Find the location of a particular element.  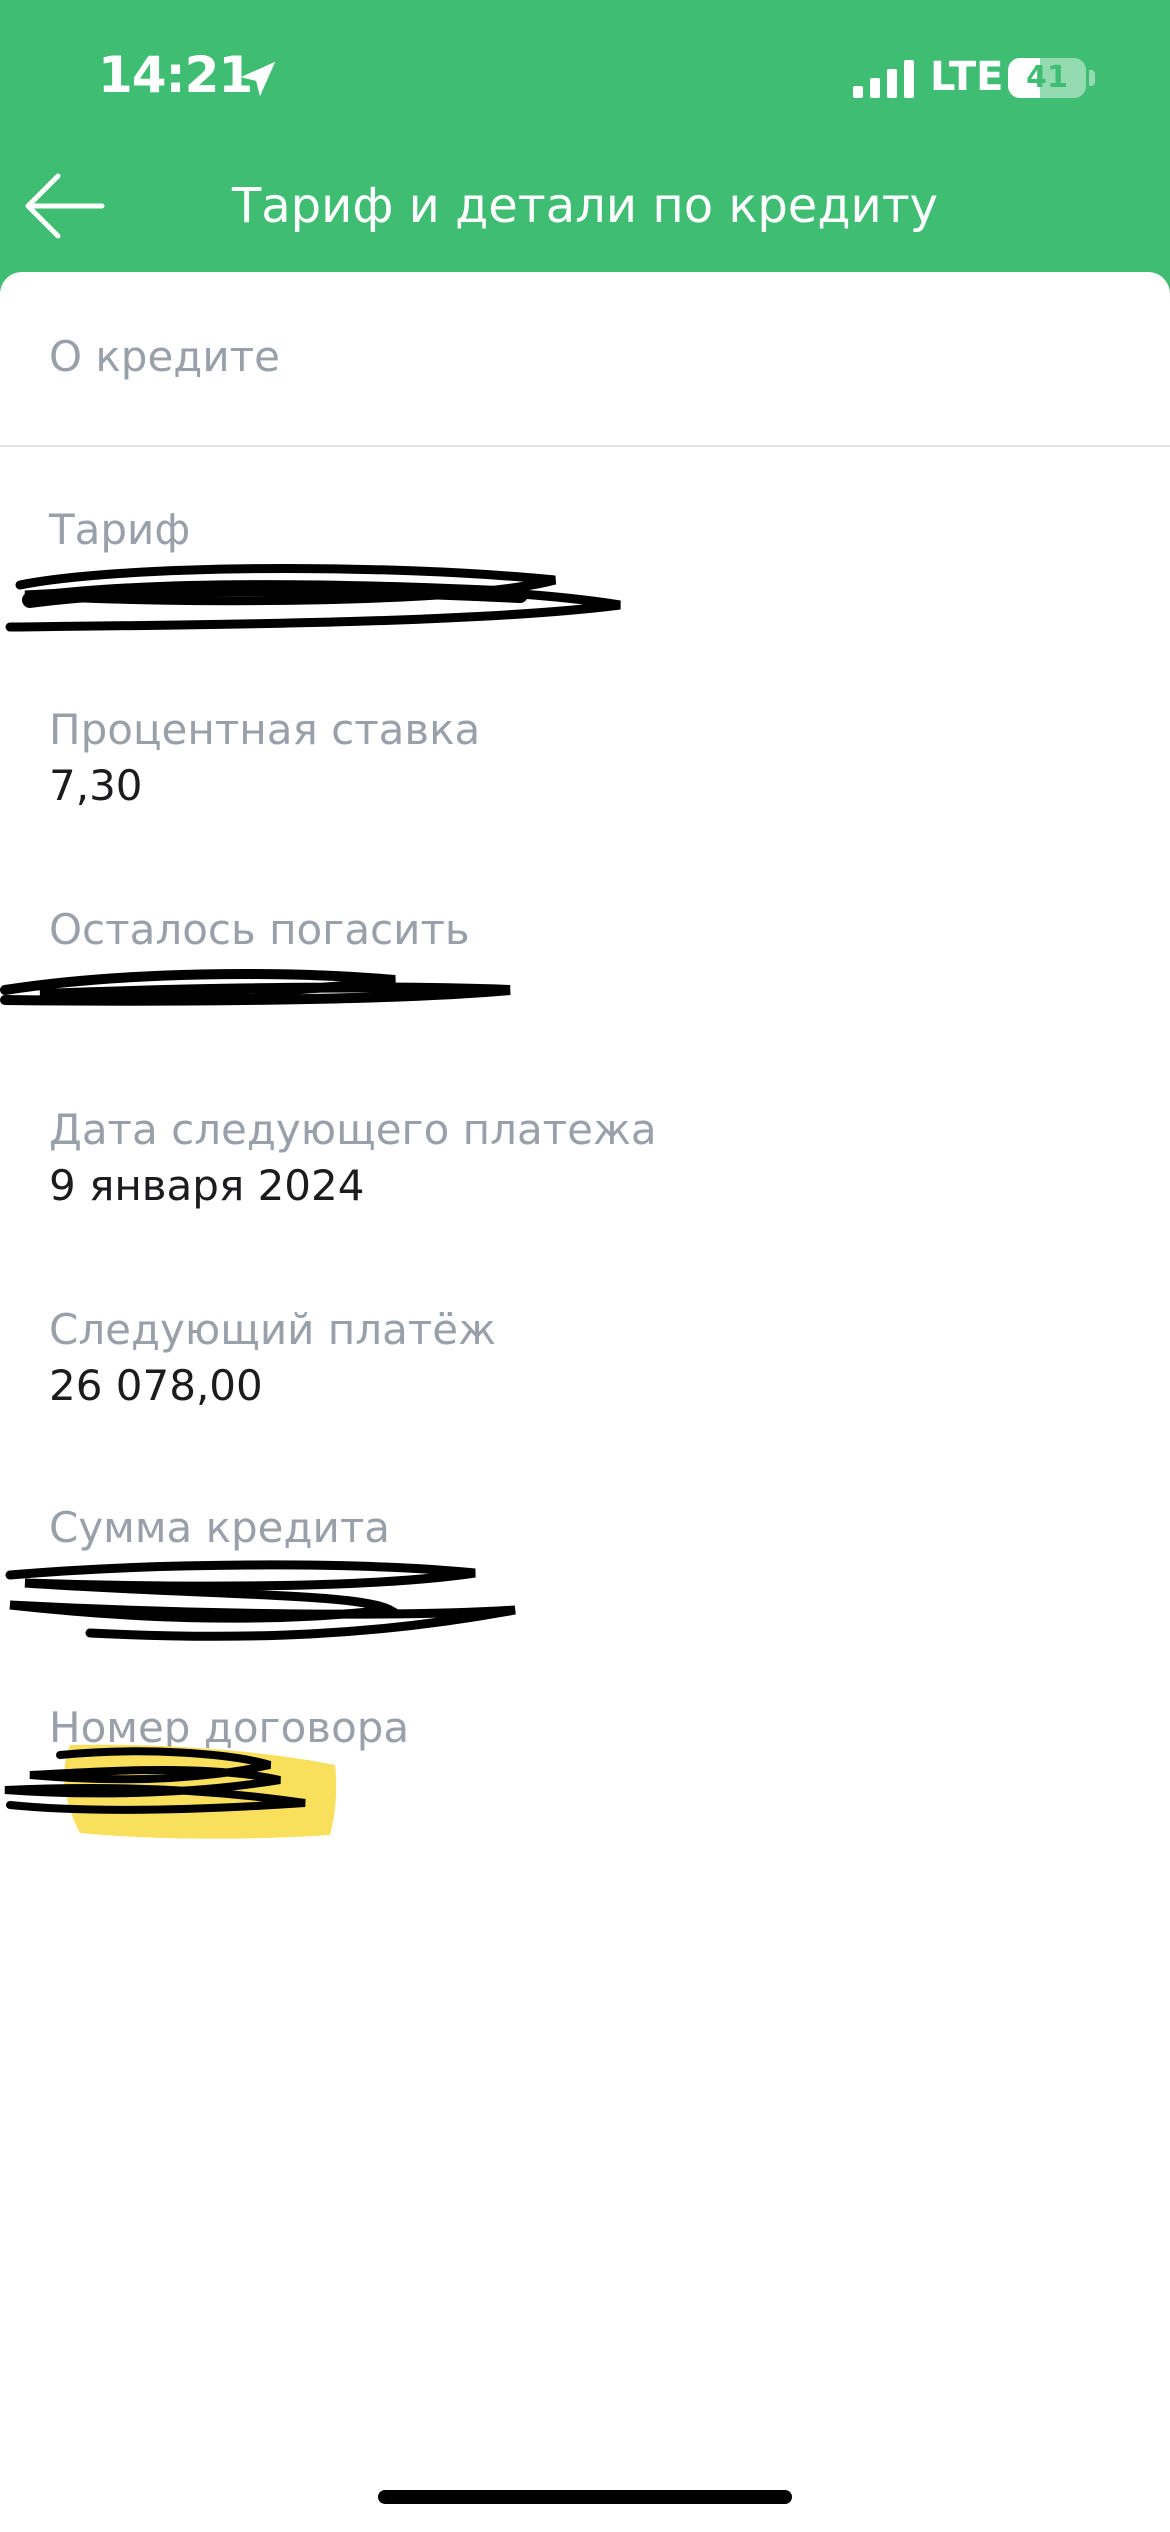

network-type: LTE is located at coordinates (967, 77).